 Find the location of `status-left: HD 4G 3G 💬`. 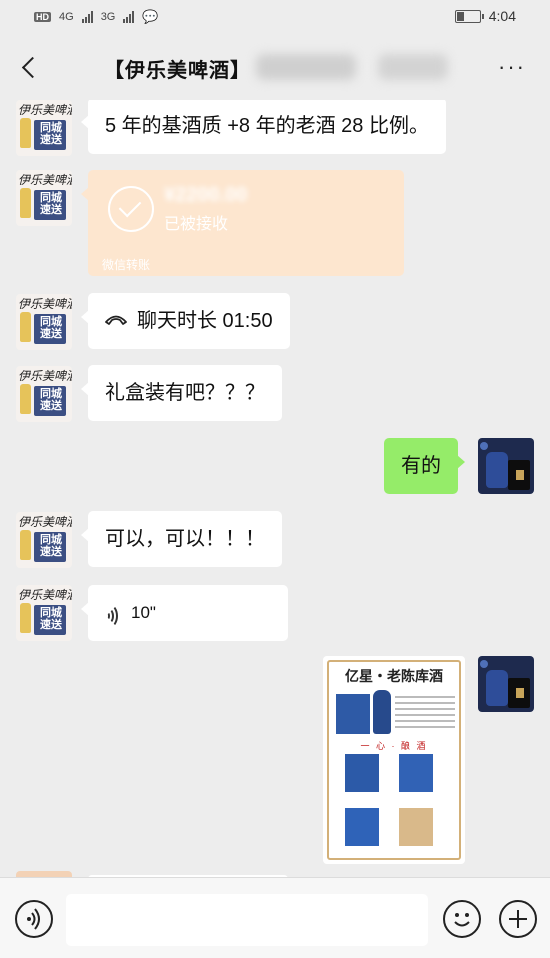

status-left: HD 4G 3G 💬 is located at coordinates (96, 17).